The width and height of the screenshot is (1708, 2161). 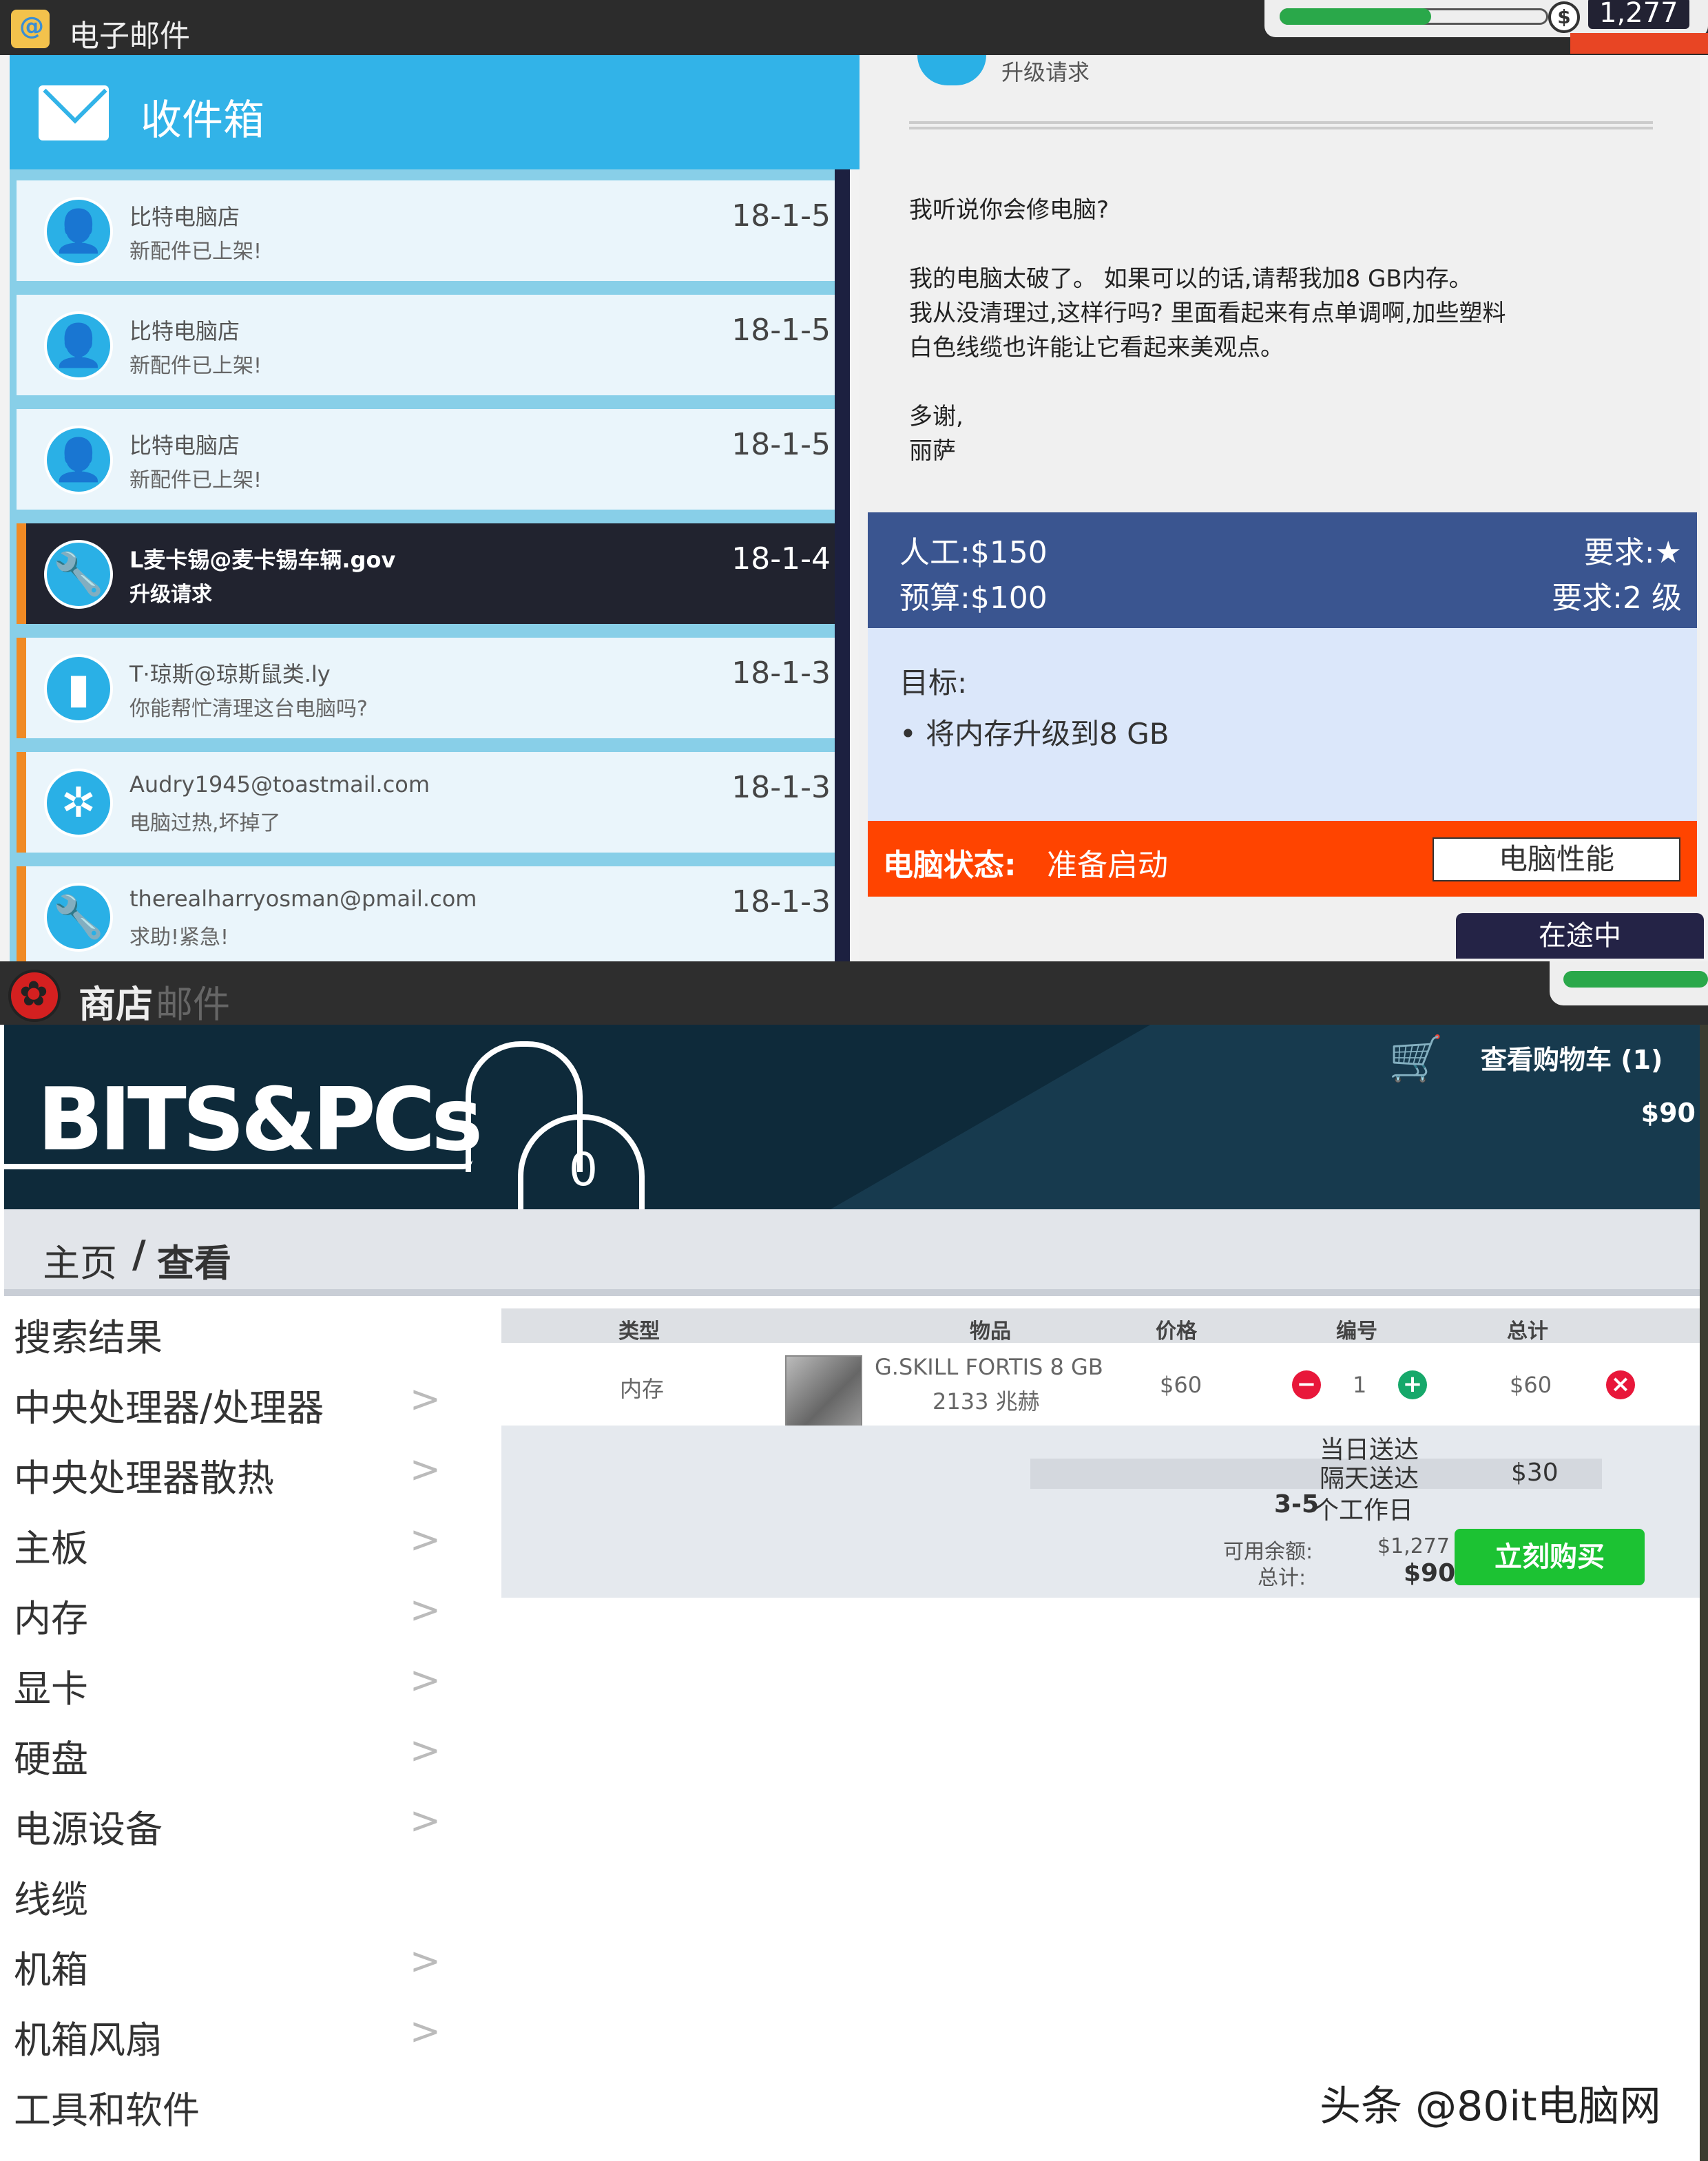 What do you see at coordinates (78, 803) in the screenshot?
I see `fan-icon: ✲` at bounding box center [78, 803].